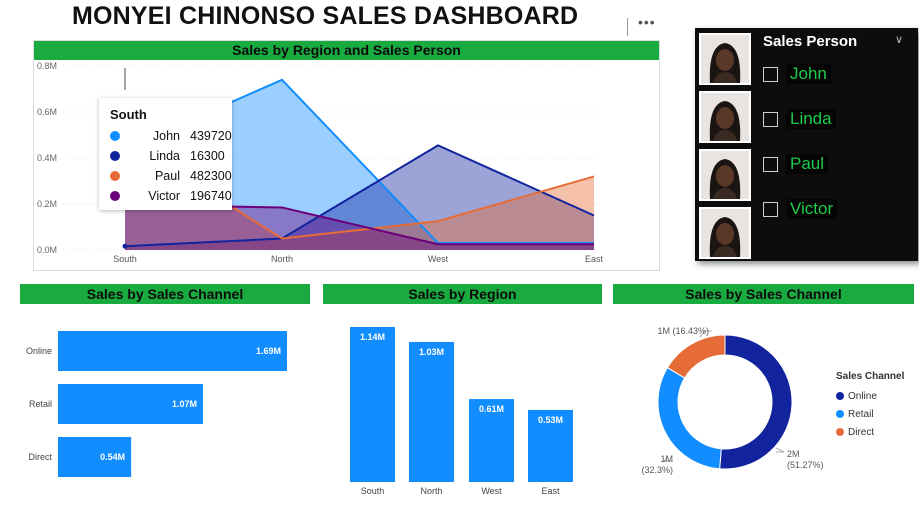 The width and height of the screenshot is (919, 515). Describe the element at coordinates (657, 470) in the screenshot. I see `slice-percent-label: (32.3%)` at that location.